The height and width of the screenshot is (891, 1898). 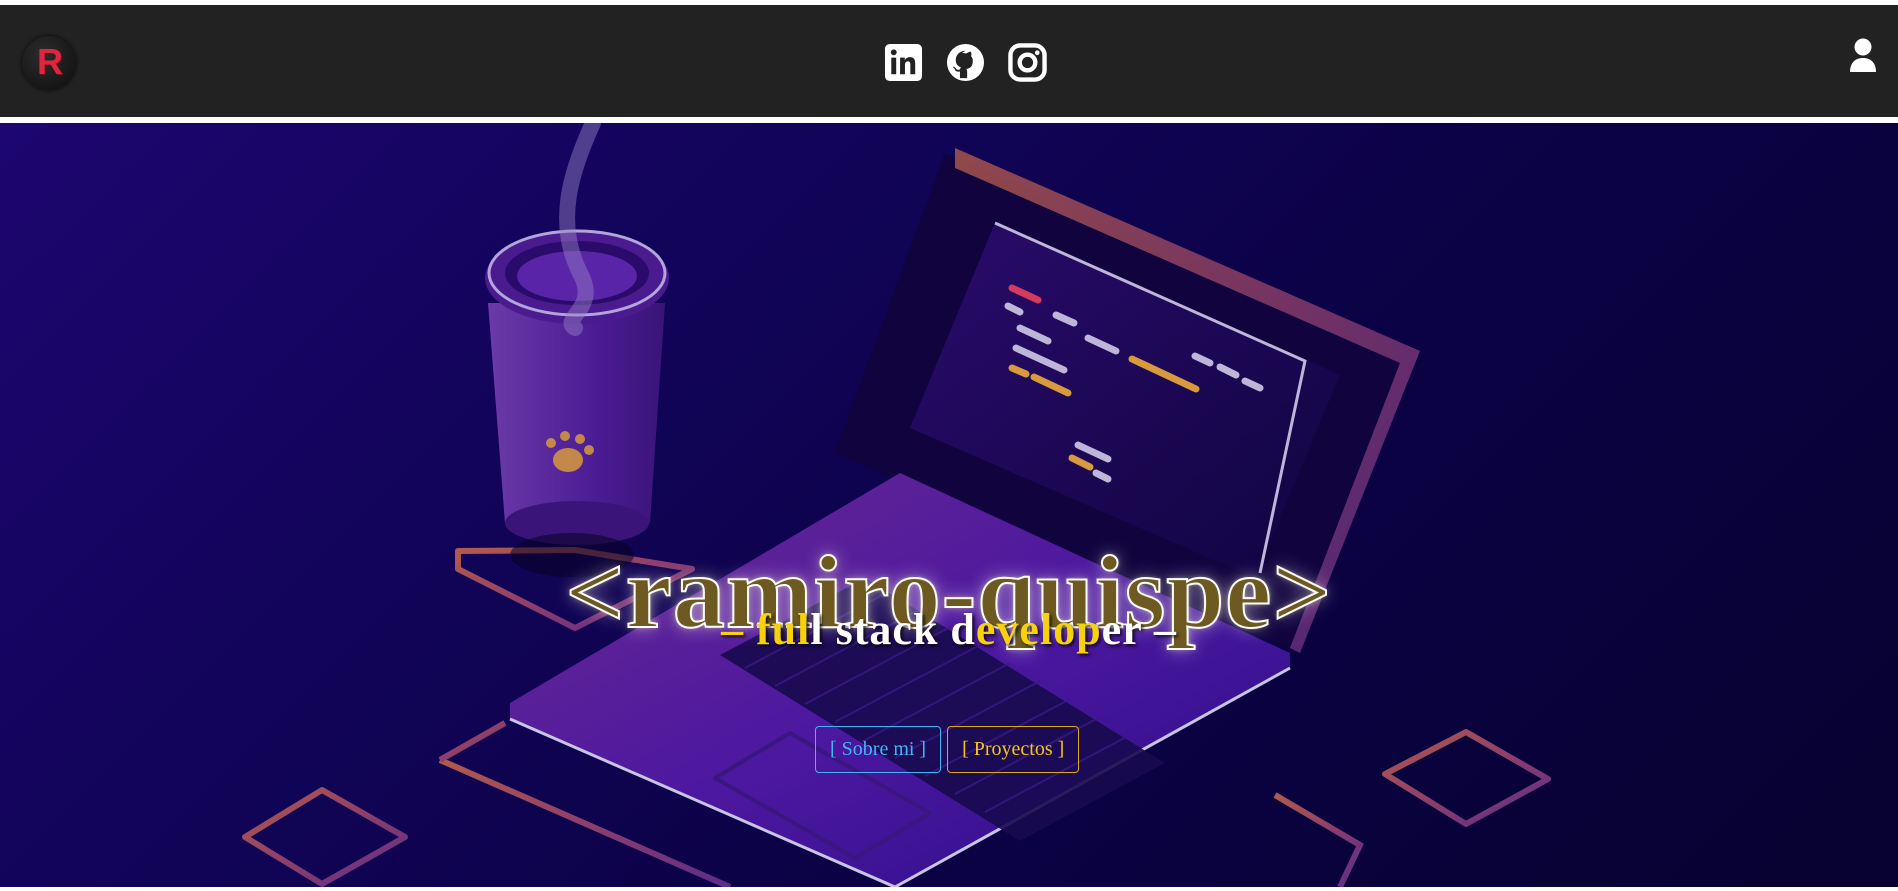 I want to click on navbar: R, so click(x=949, y=61).